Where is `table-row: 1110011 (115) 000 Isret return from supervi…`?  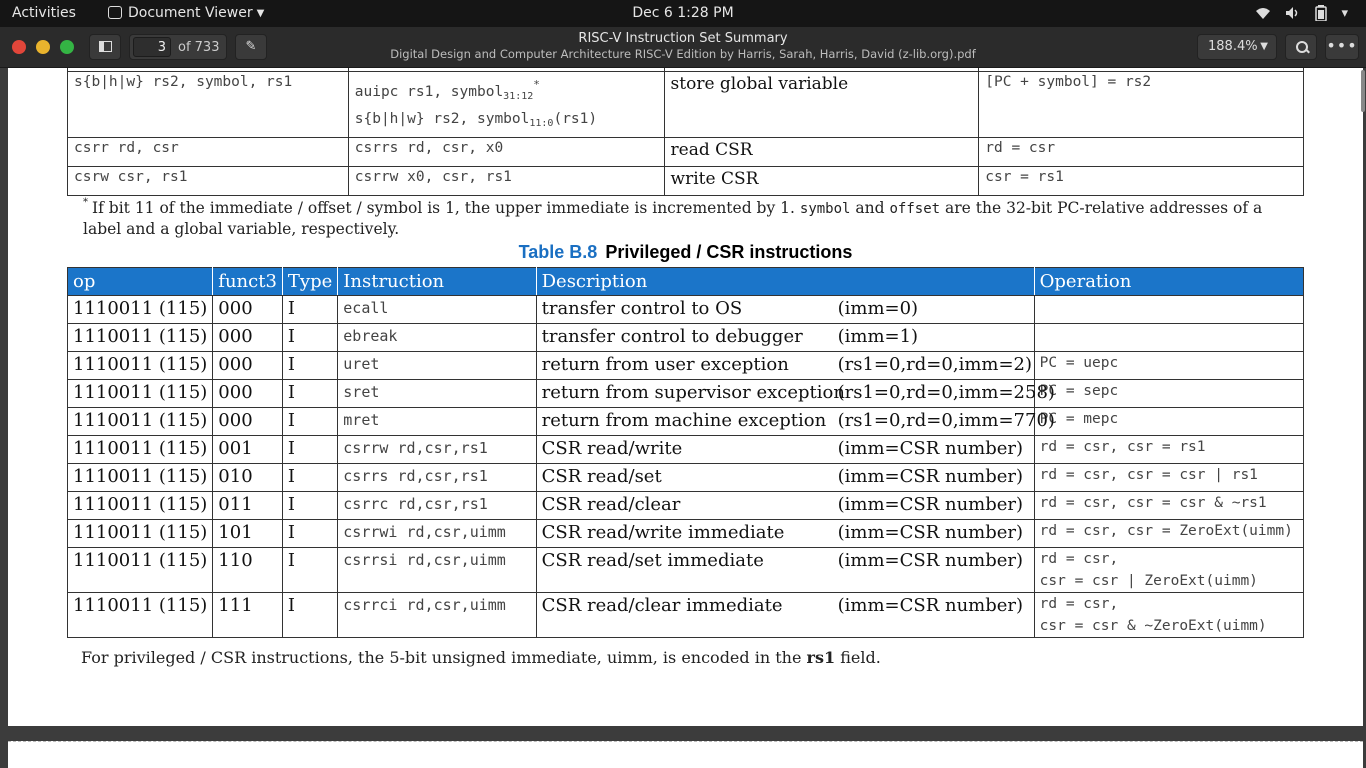 table-row: 1110011 (115) 000 Isret return from supervi… is located at coordinates (685, 393).